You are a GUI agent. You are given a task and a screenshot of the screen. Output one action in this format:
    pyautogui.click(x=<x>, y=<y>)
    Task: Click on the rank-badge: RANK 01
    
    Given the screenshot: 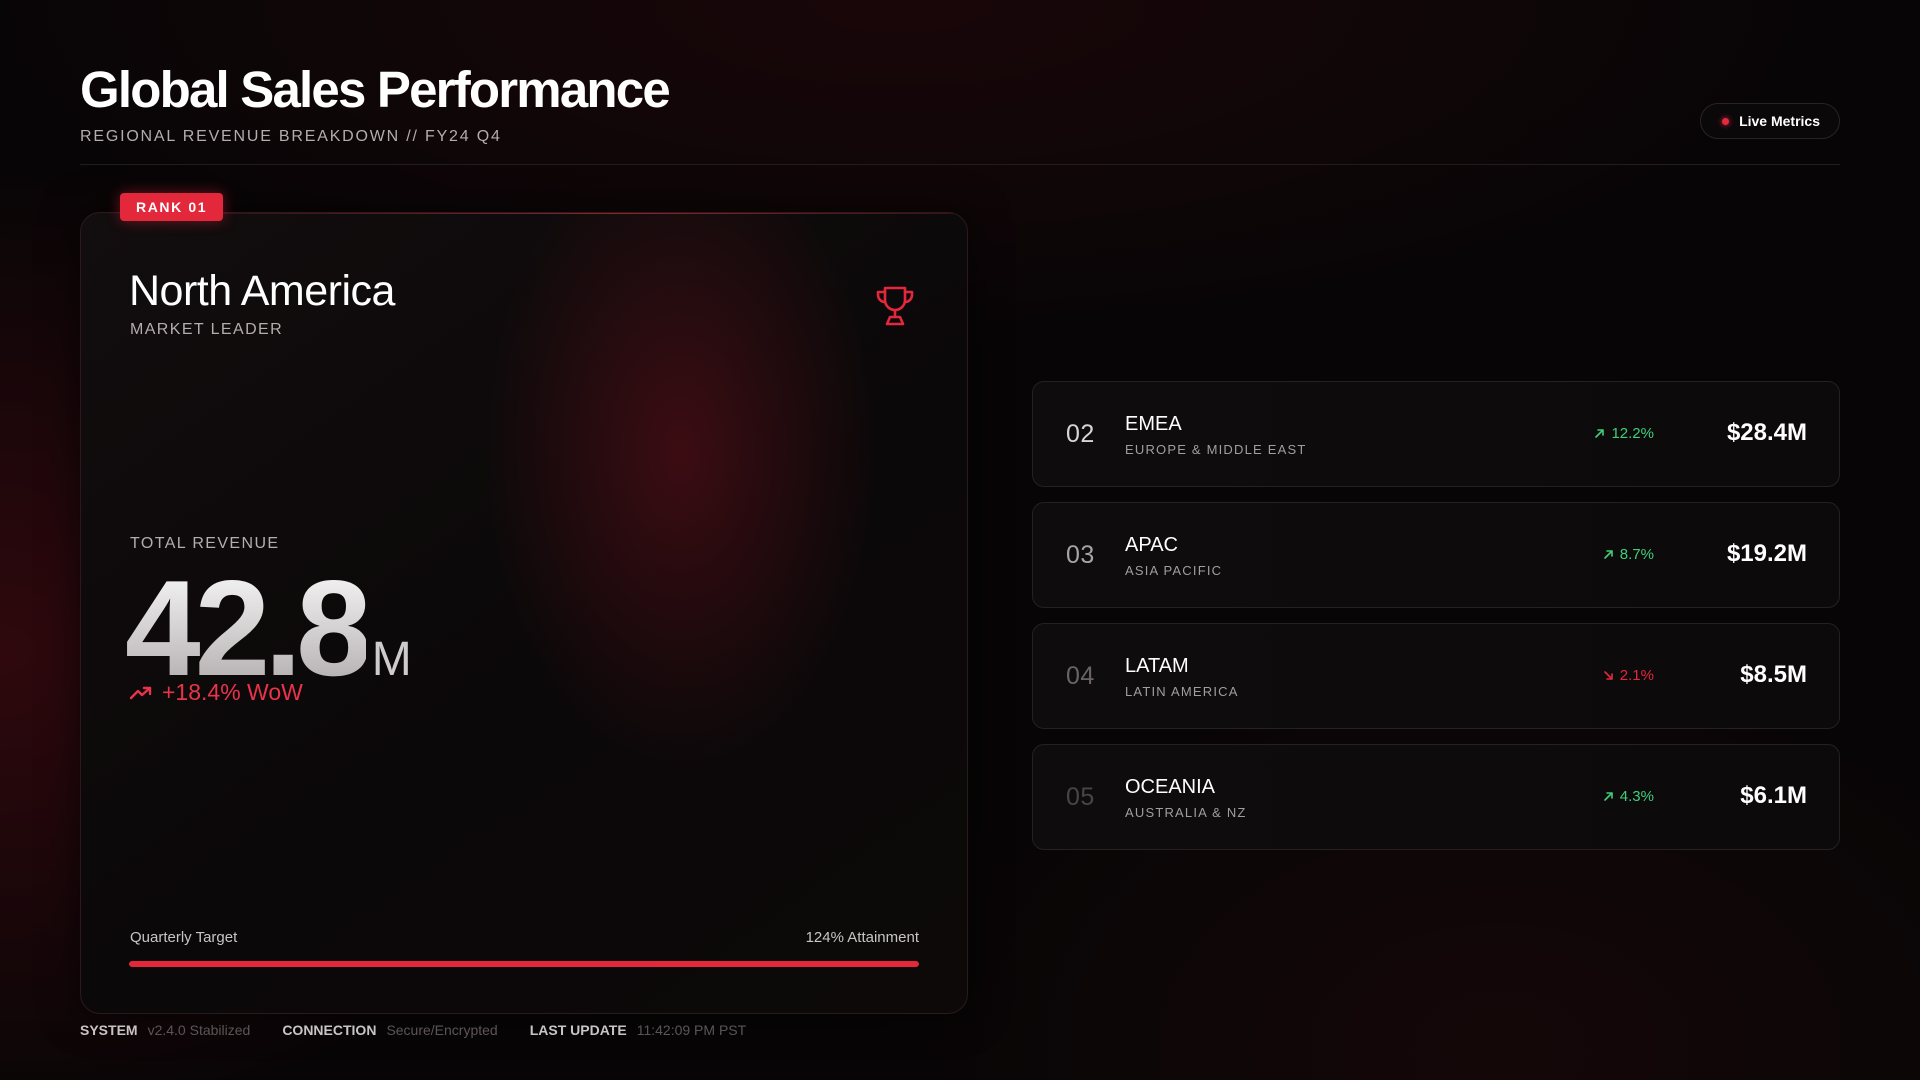 What is the action you would take?
    pyautogui.click(x=172, y=207)
    